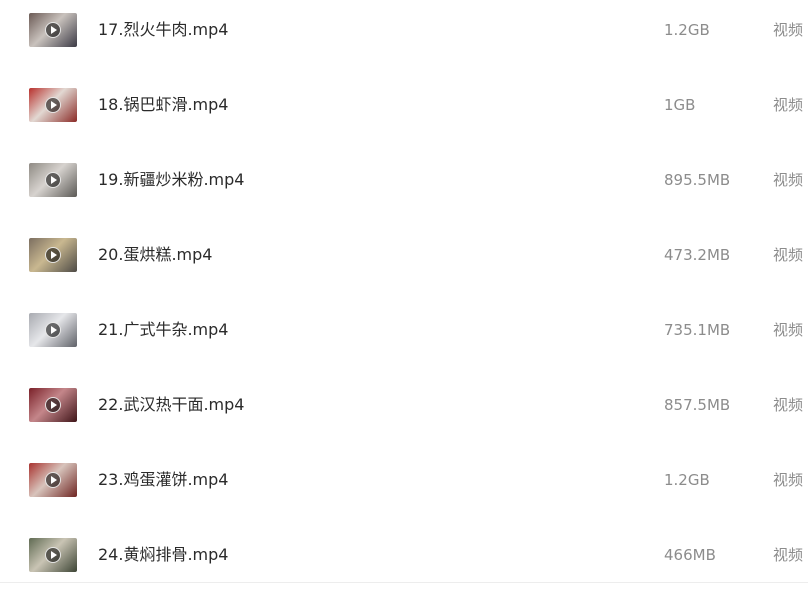 The image size is (808, 593). Describe the element at coordinates (697, 255) in the screenshot. I see `file-size: 473.2MB` at that location.